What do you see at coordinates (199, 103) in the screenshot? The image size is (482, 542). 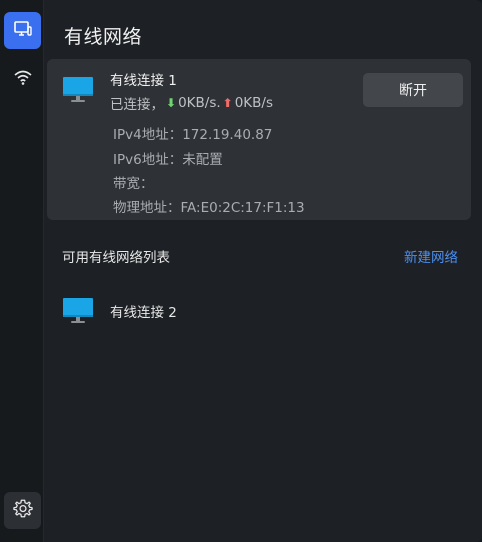 I see `download-speed: 0KB/s.` at bounding box center [199, 103].